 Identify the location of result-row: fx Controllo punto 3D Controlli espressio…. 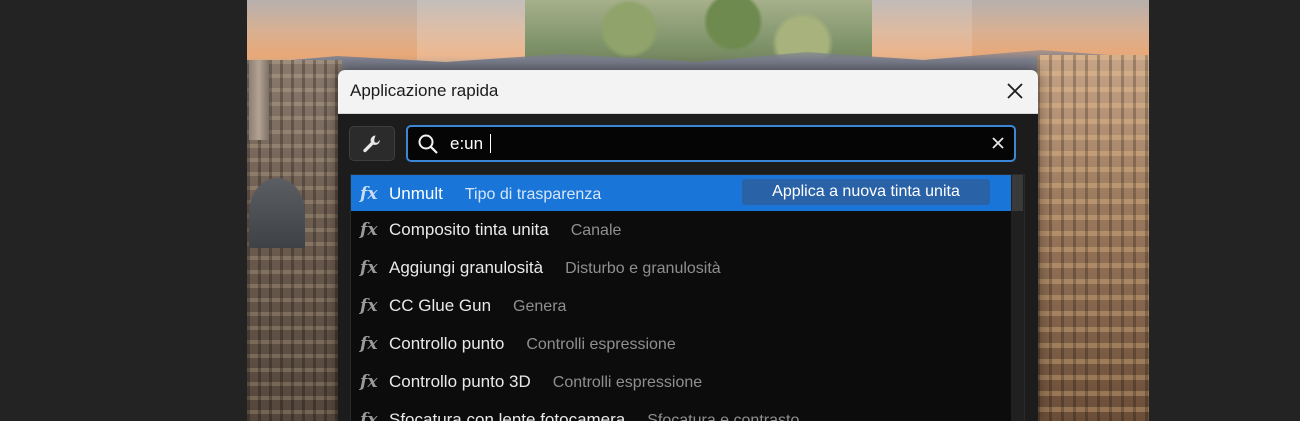
(681, 382).